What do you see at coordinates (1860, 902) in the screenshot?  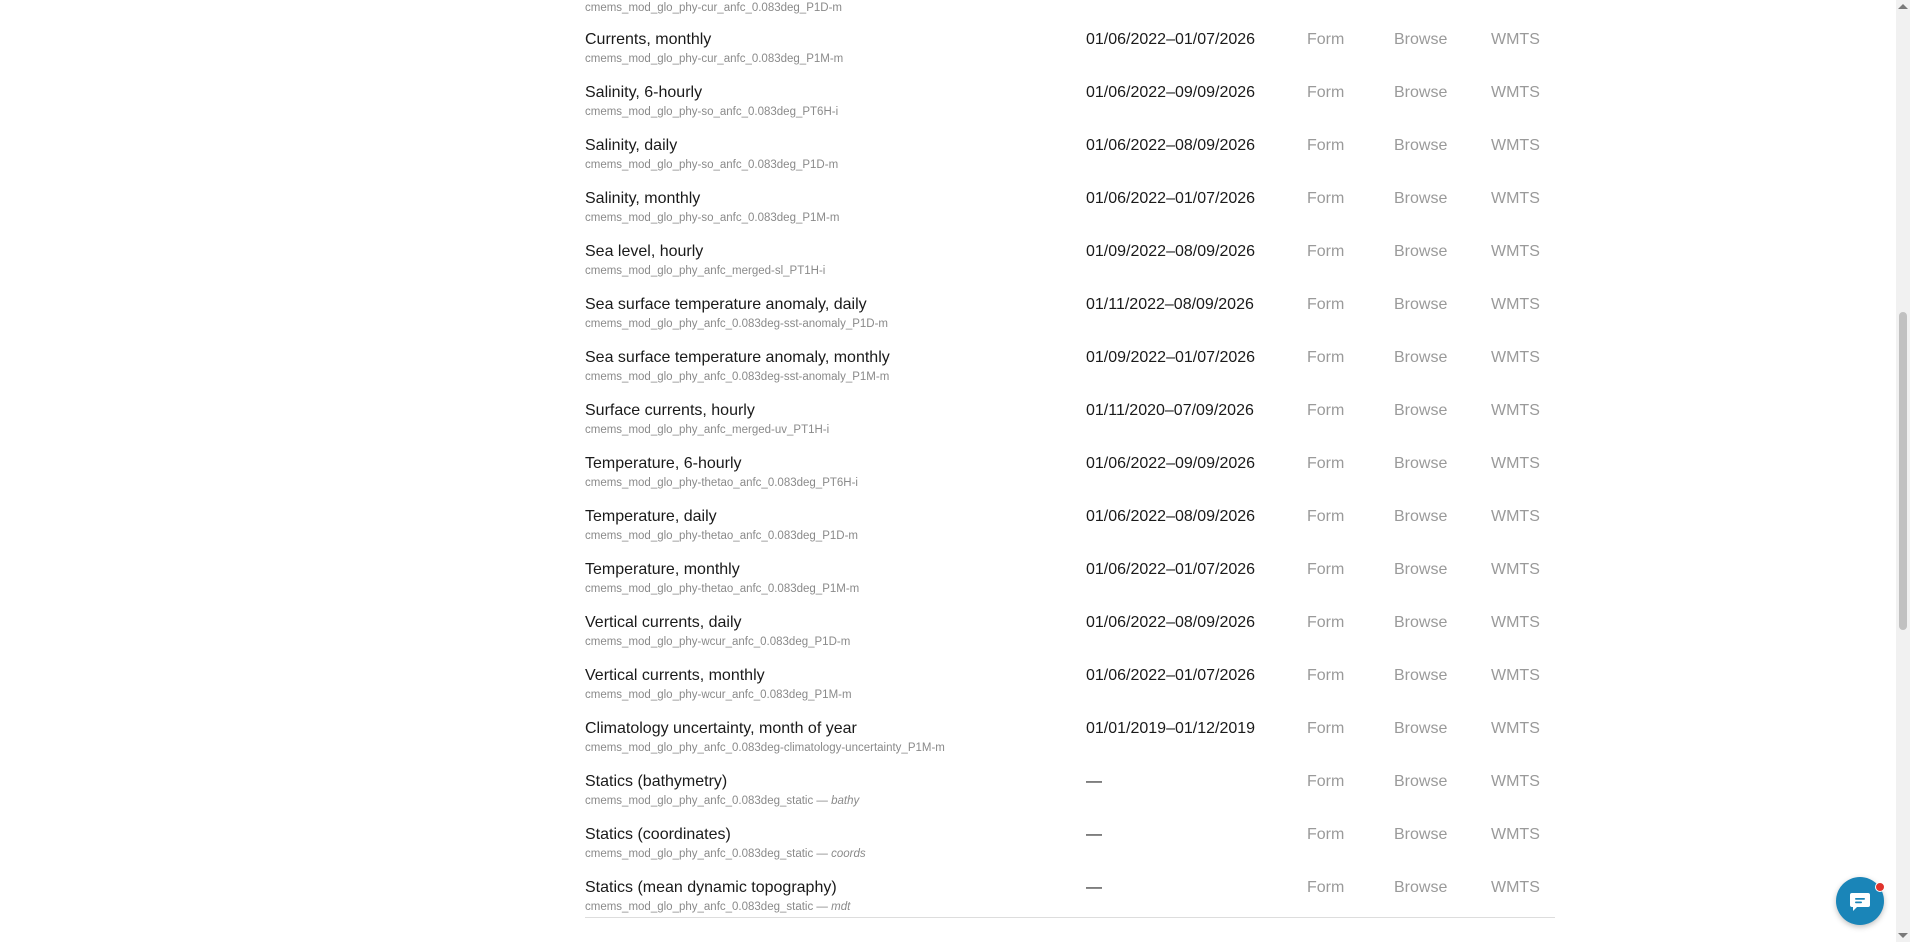 I see `chat-bubble-icon` at bounding box center [1860, 902].